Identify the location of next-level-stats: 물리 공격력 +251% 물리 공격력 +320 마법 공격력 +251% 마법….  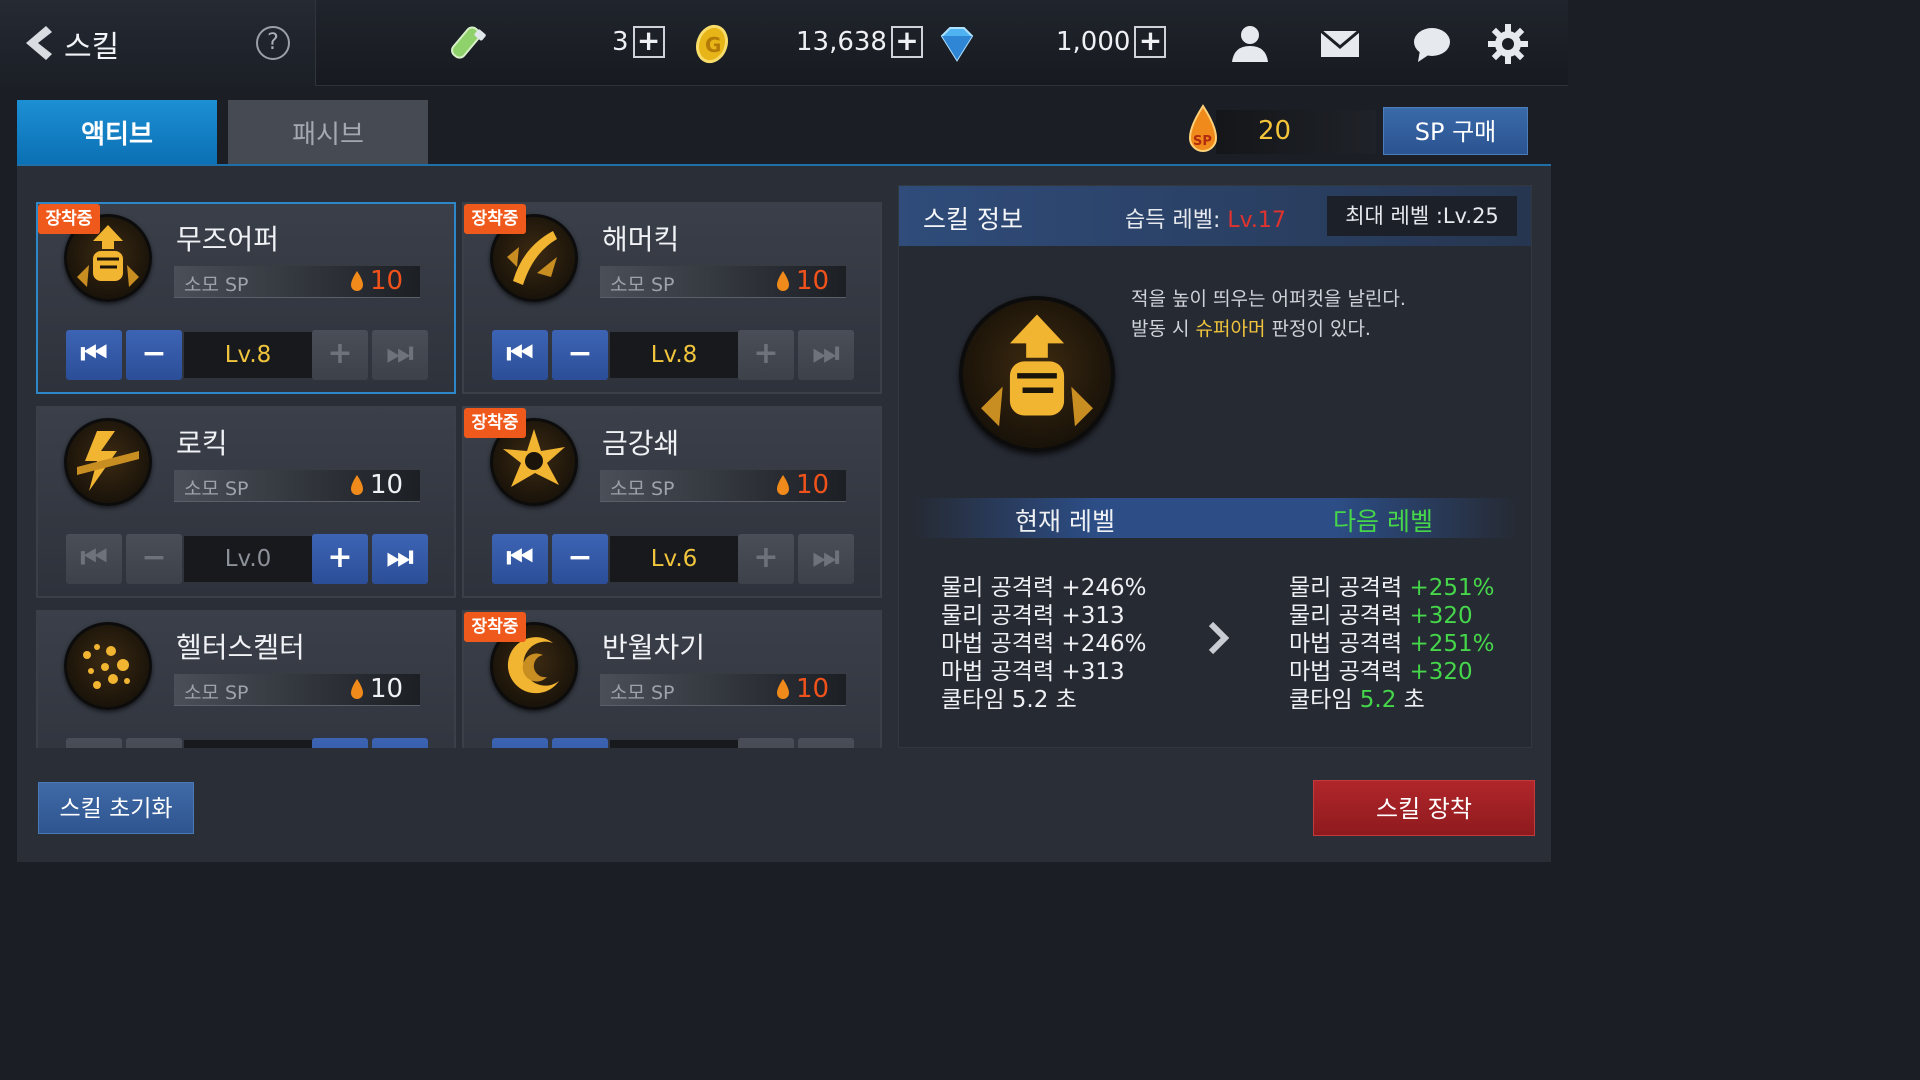
(1391, 644).